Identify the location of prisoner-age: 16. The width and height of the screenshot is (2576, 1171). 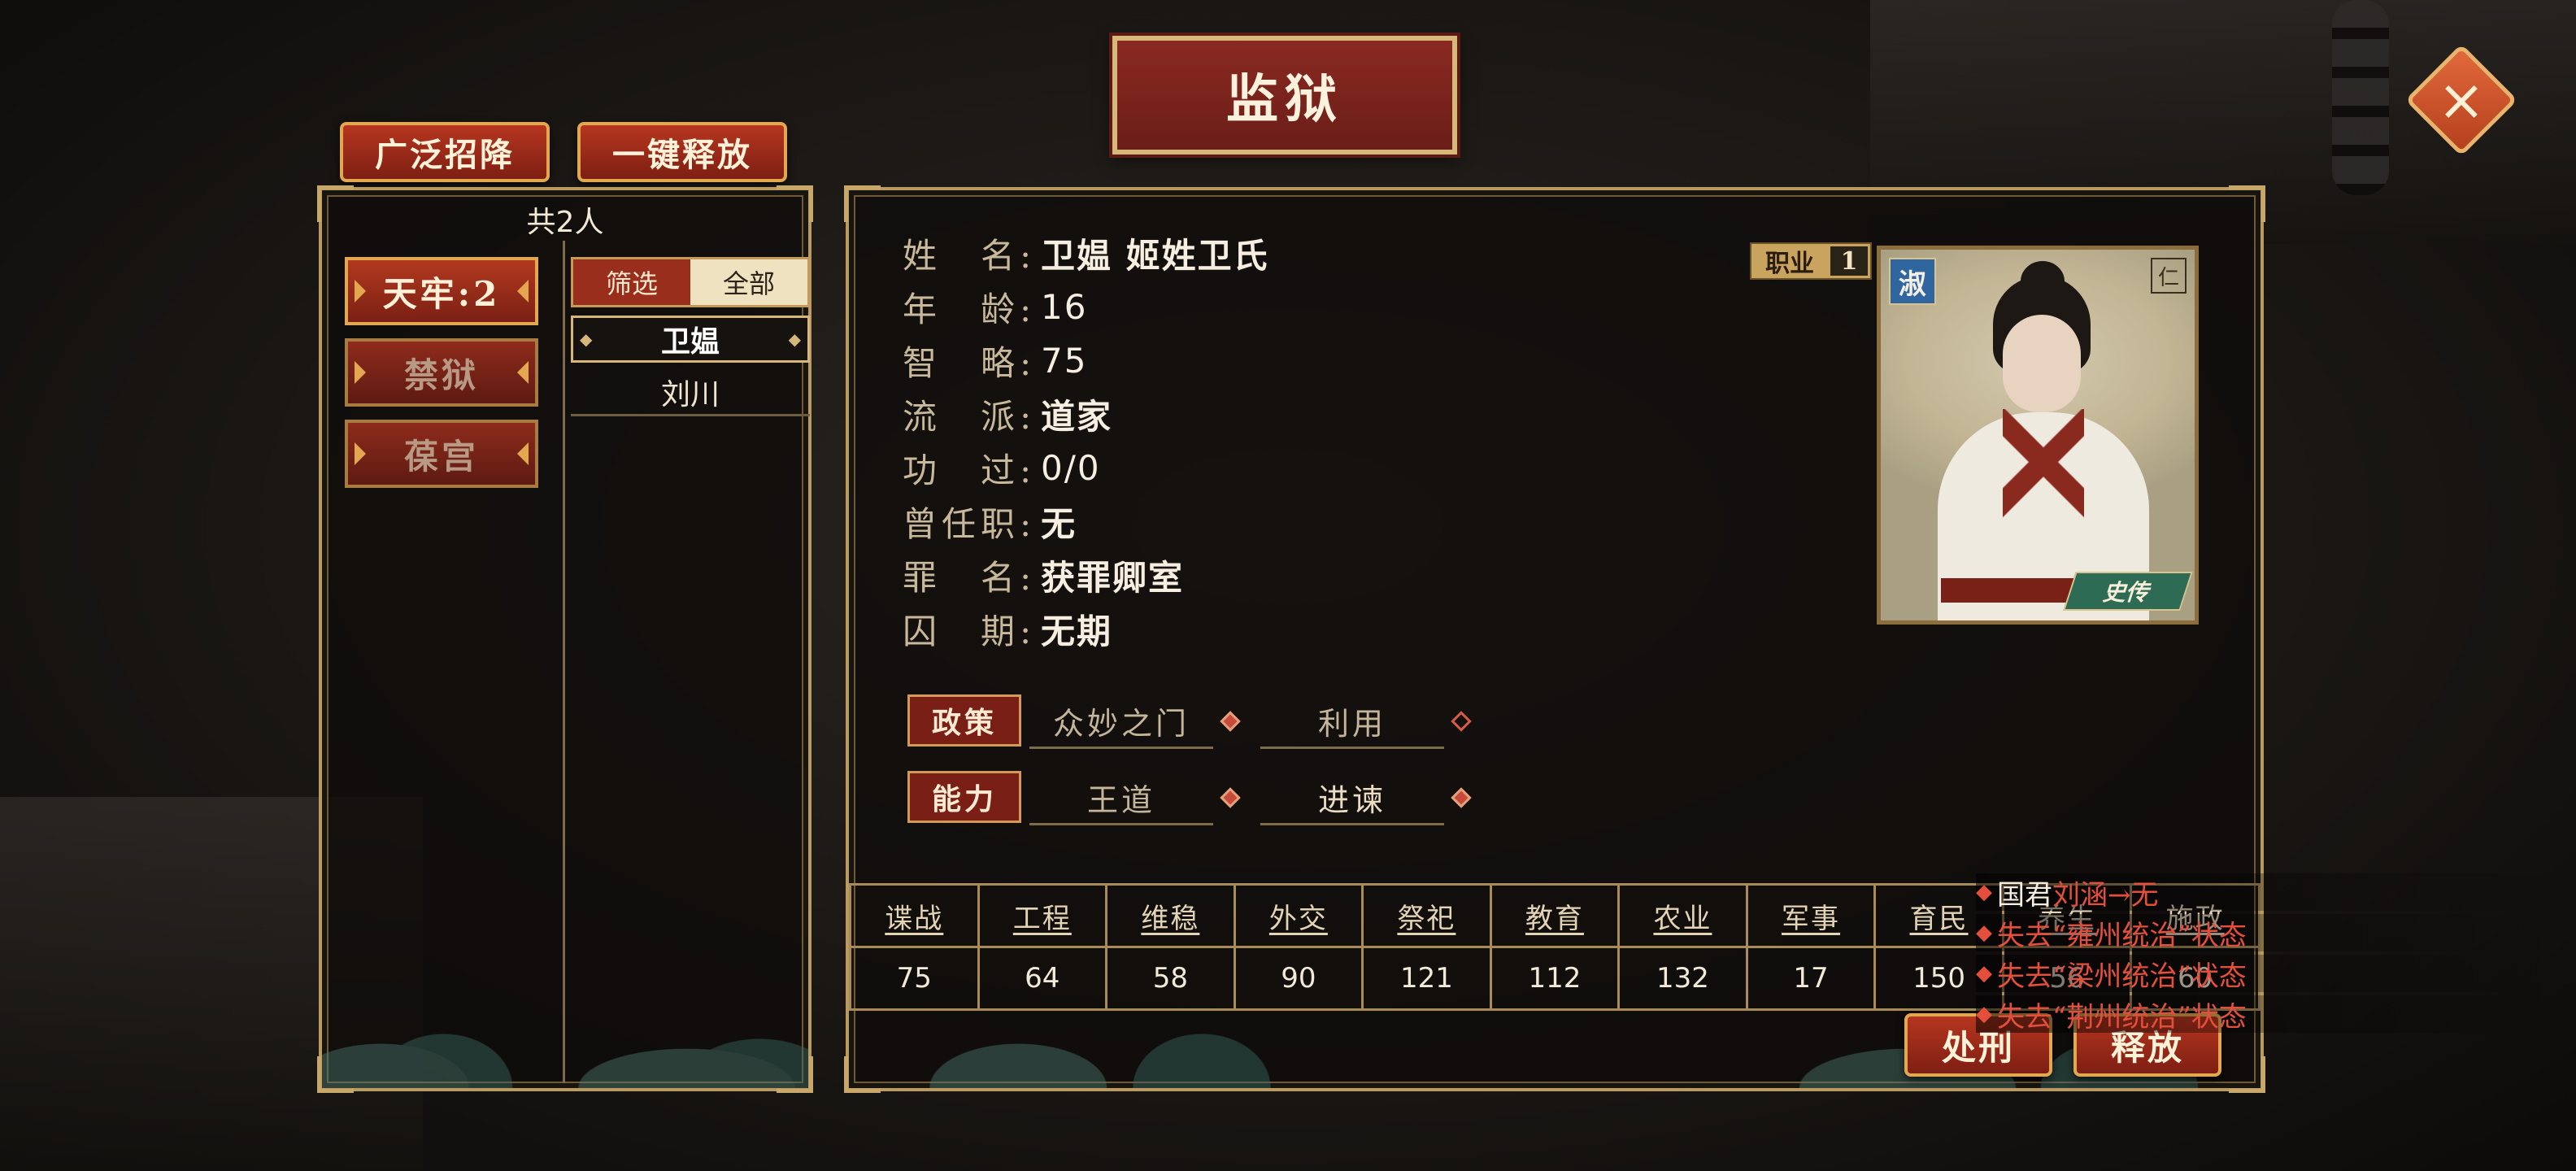
(1064, 306).